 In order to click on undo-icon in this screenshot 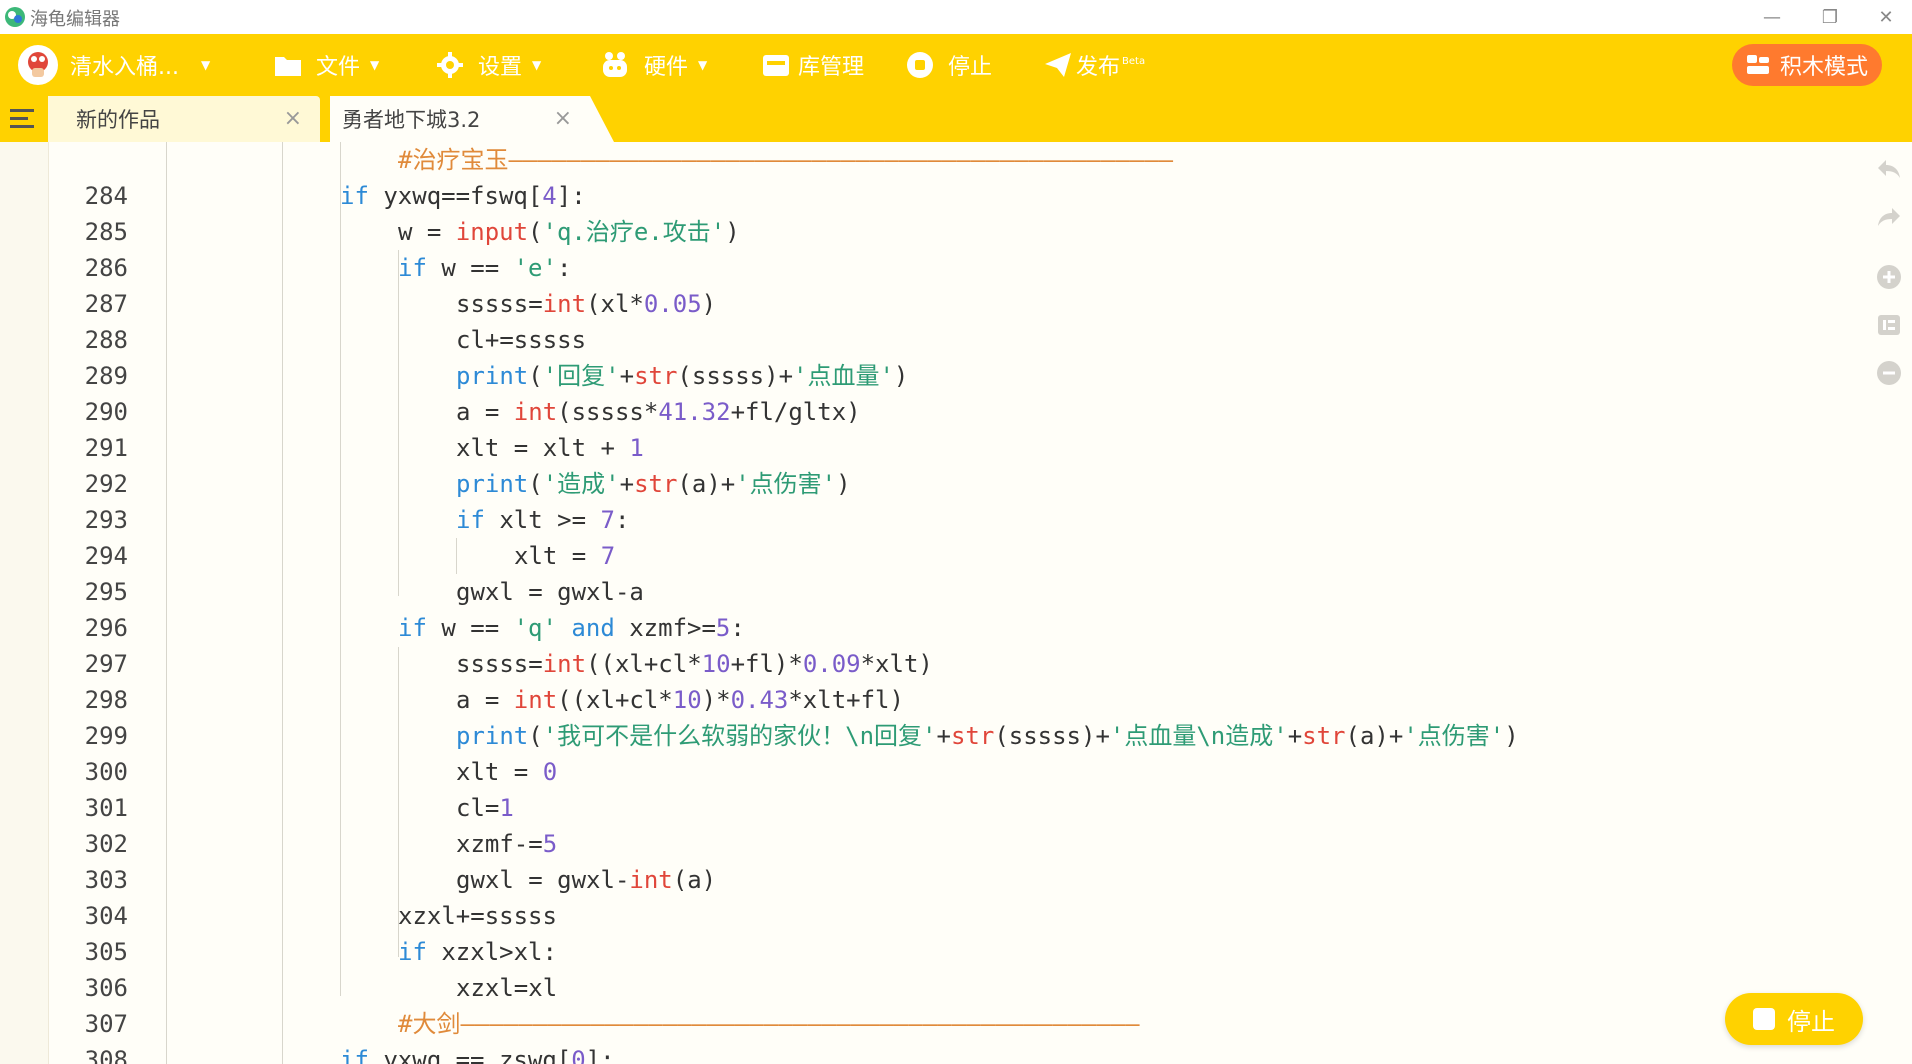, I will do `click(1889, 169)`.